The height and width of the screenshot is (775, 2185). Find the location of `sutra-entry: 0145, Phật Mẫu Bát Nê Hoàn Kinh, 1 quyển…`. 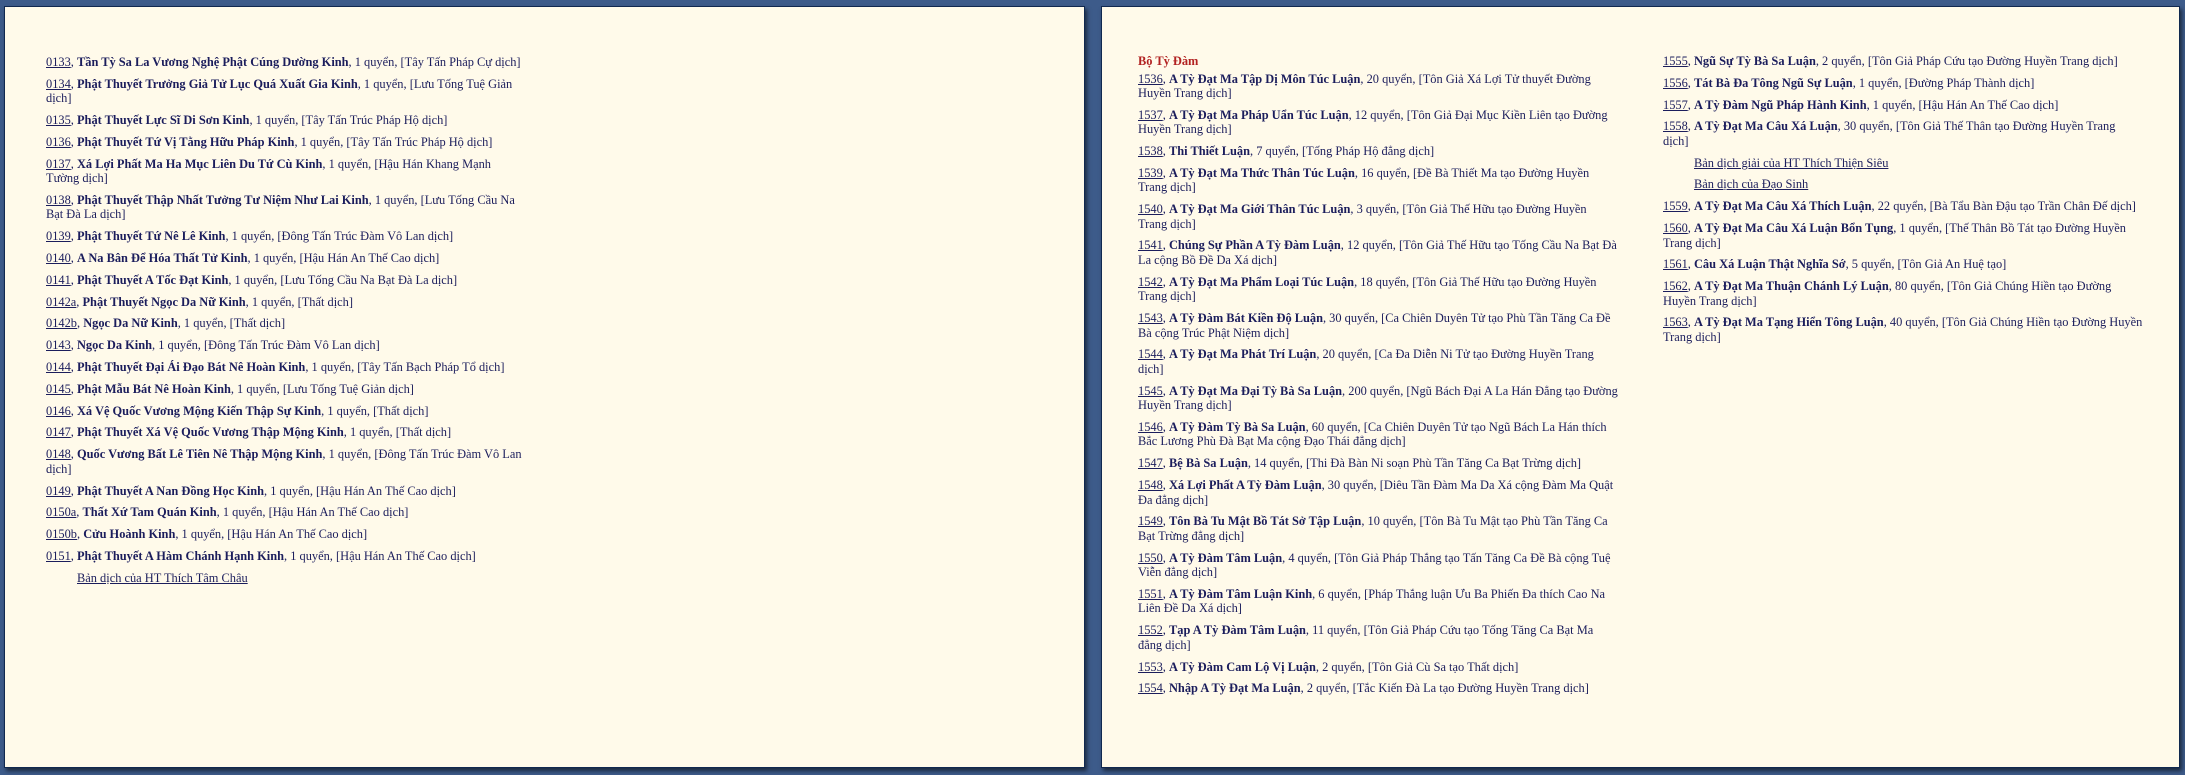

sutra-entry: 0145, Phật Mẫu Bát Nê Hoàn Kinh, 1 quyển… is located at coordinates (230, 388).